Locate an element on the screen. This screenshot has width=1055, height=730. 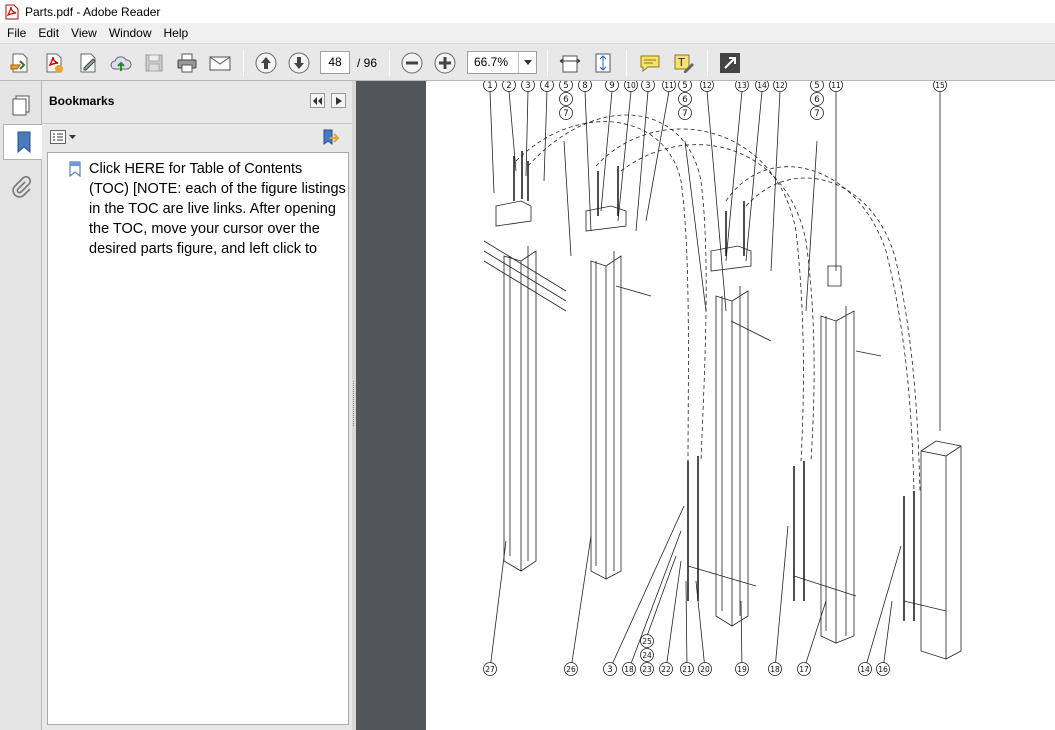
menu-view: View is located at coordinates (84, 33).